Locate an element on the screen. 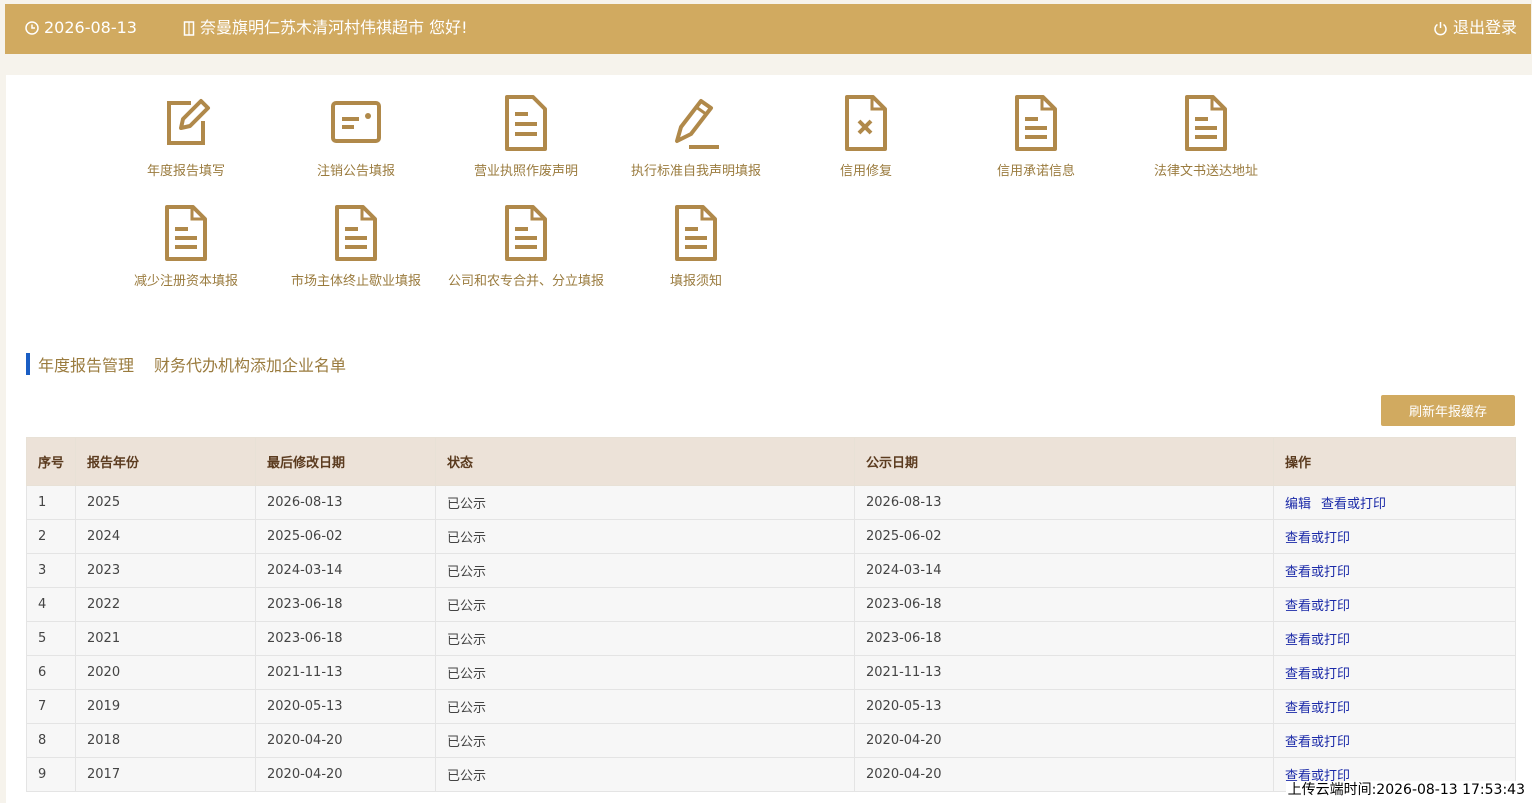 This screenshot has width=1532, height=803. edit-link: 编辑 is located at coordinates (1298, 504).